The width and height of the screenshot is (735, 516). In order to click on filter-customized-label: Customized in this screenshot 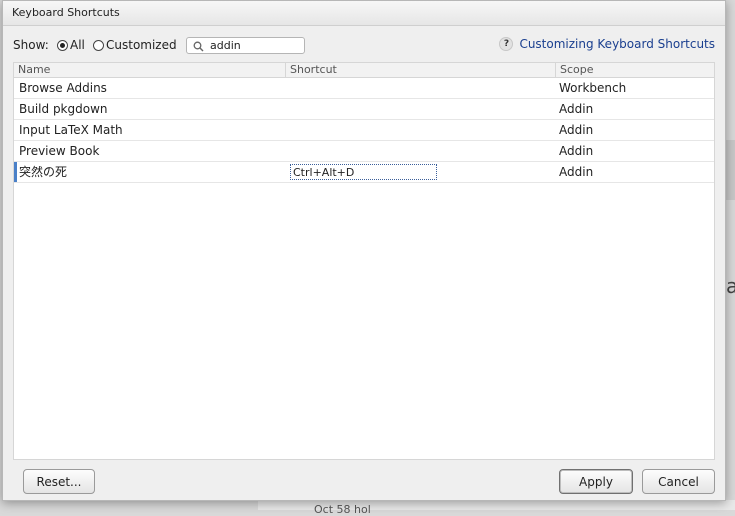, I will do `click(141, 45)`.